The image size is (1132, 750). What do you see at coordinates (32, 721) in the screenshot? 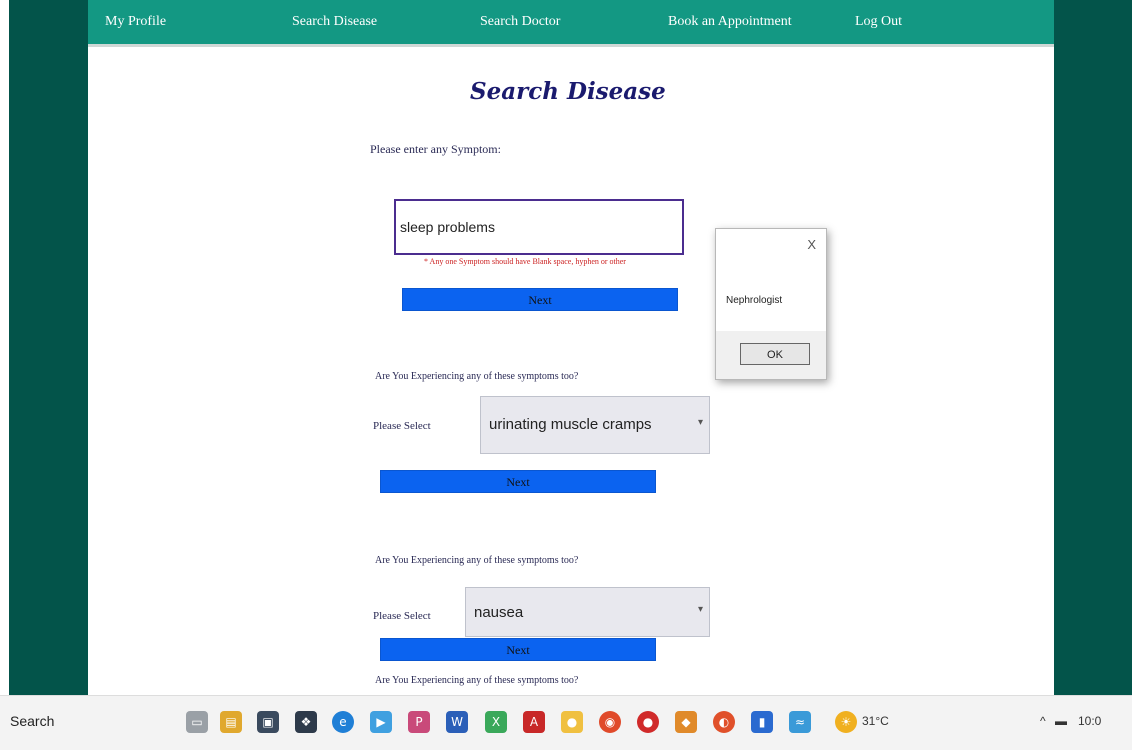
I see `taskbar-search: Search` at bounding box center [32, 721].